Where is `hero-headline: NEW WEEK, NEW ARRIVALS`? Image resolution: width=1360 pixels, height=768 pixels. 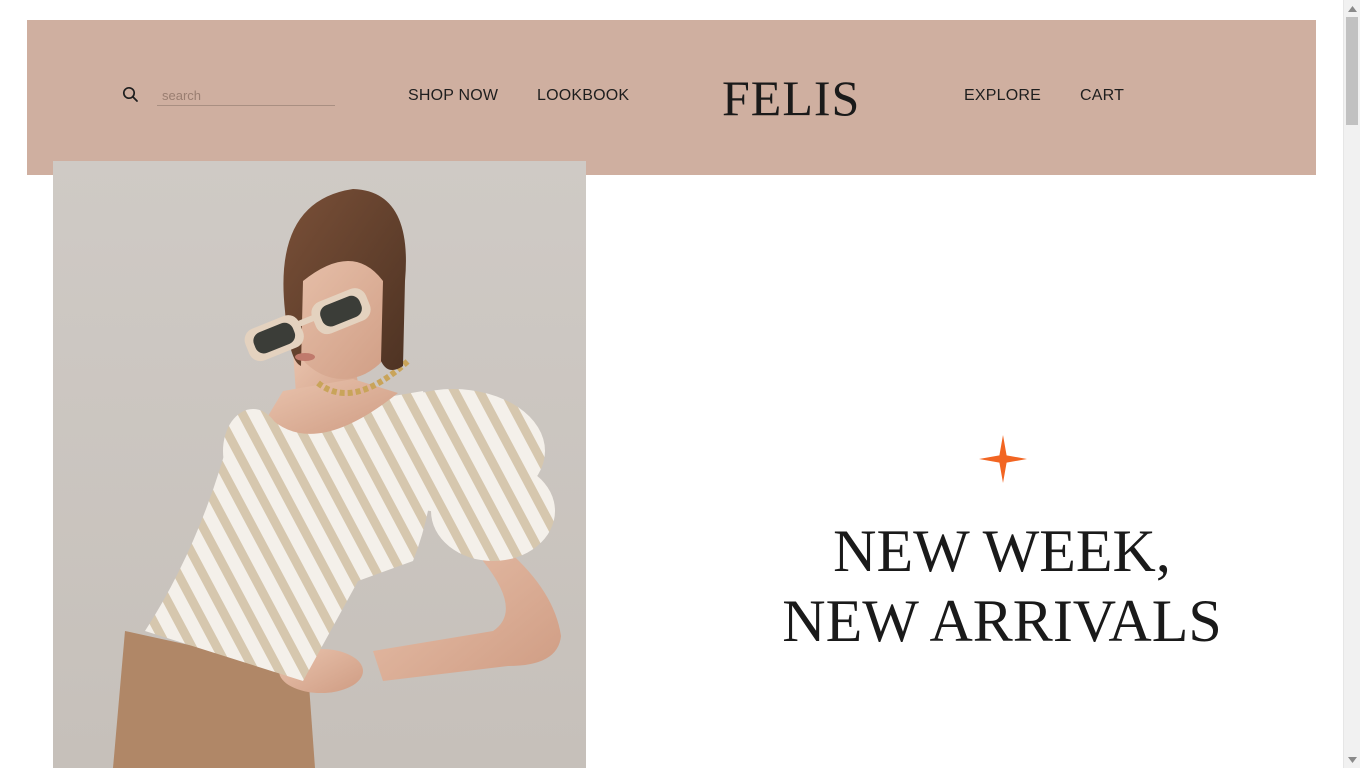
hero-headline: NEW WEEK, NEW ARRIVALS is located at coordinates (1002, 586).